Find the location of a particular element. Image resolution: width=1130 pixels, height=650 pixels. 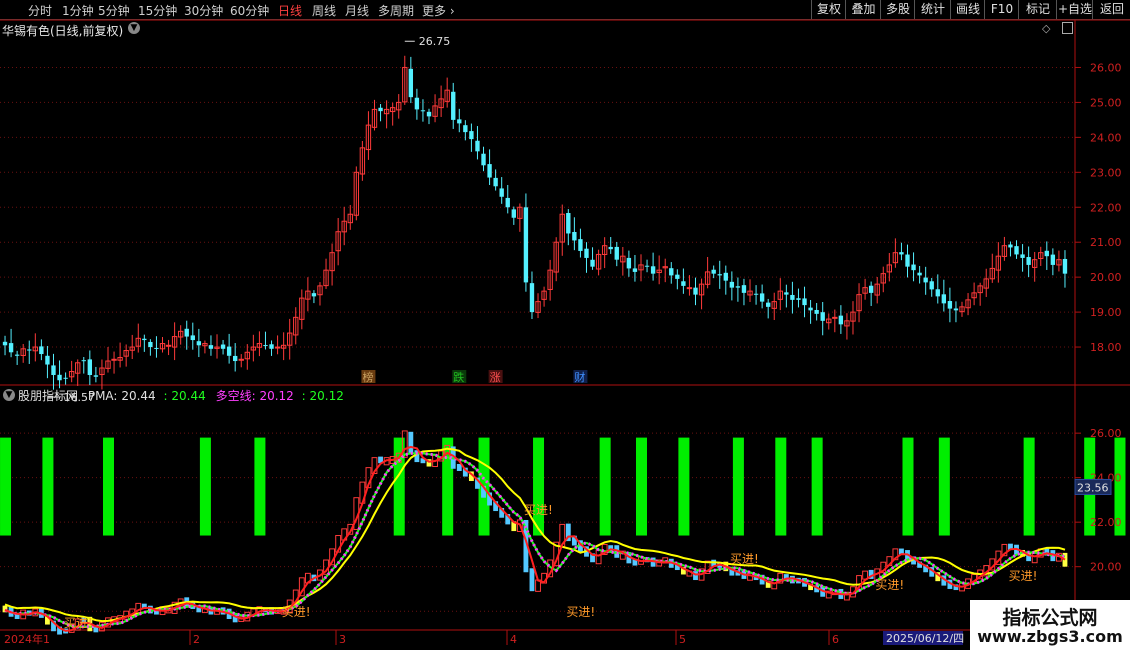

event-marker: 财 is located at coordinates (579, 377).